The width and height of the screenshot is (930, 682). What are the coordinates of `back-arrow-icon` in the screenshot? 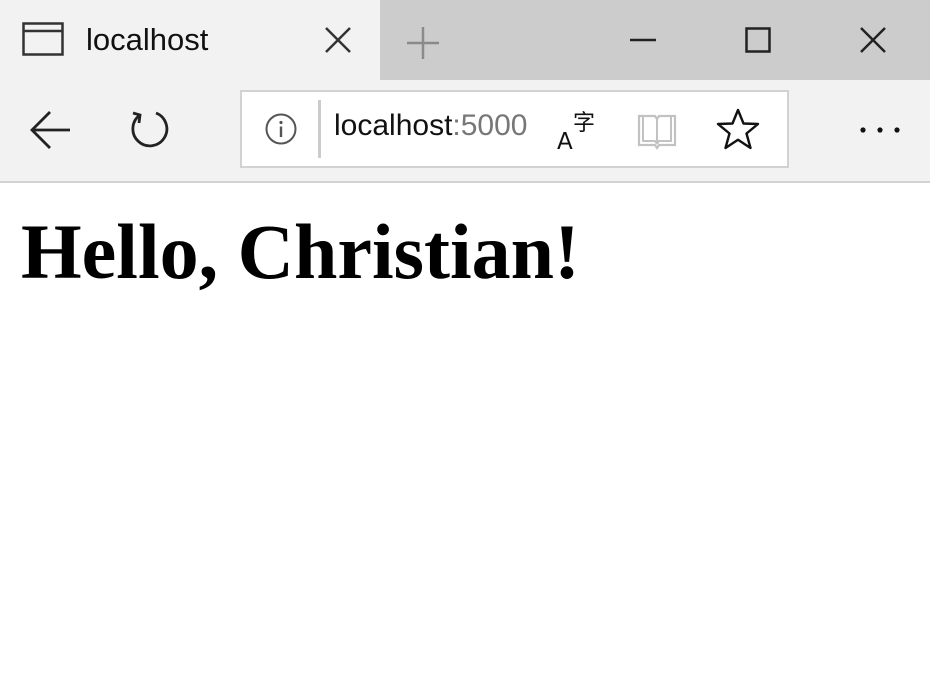 It's located at (51, 130).